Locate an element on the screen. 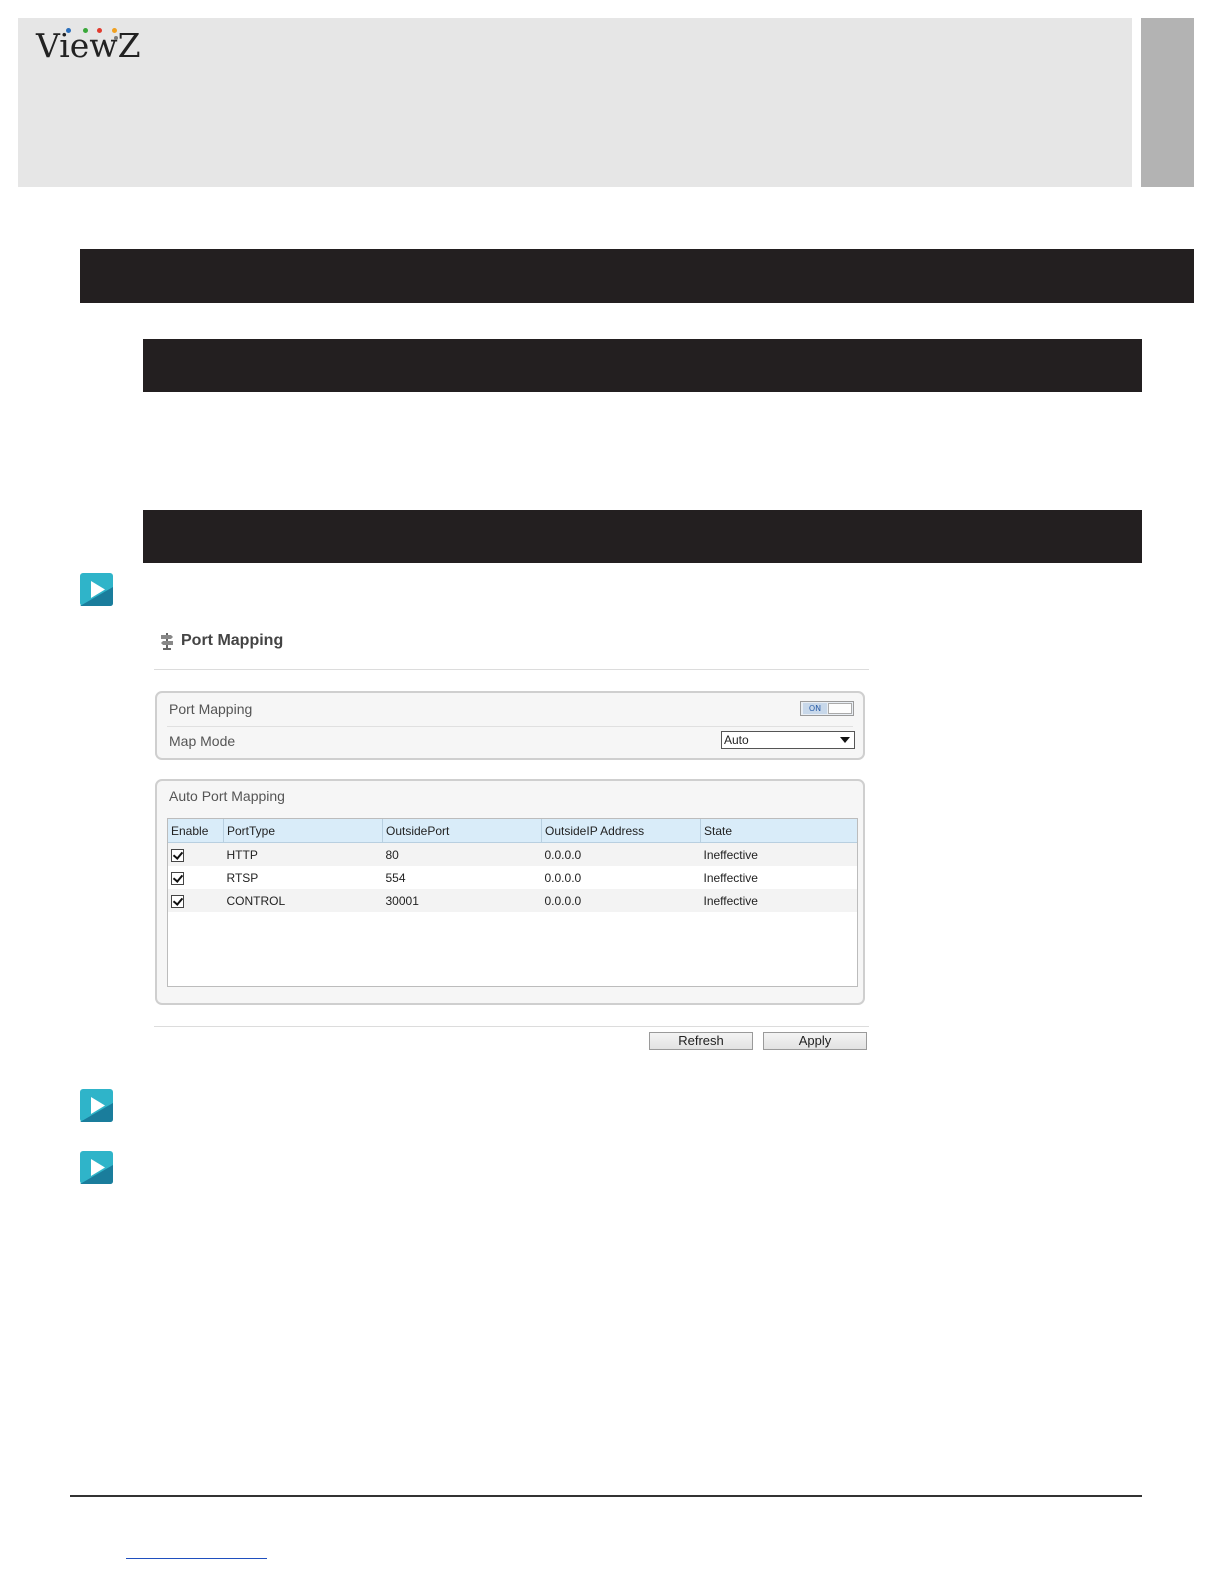  toggle-on-label: ON is located at coordinates (815, 708).